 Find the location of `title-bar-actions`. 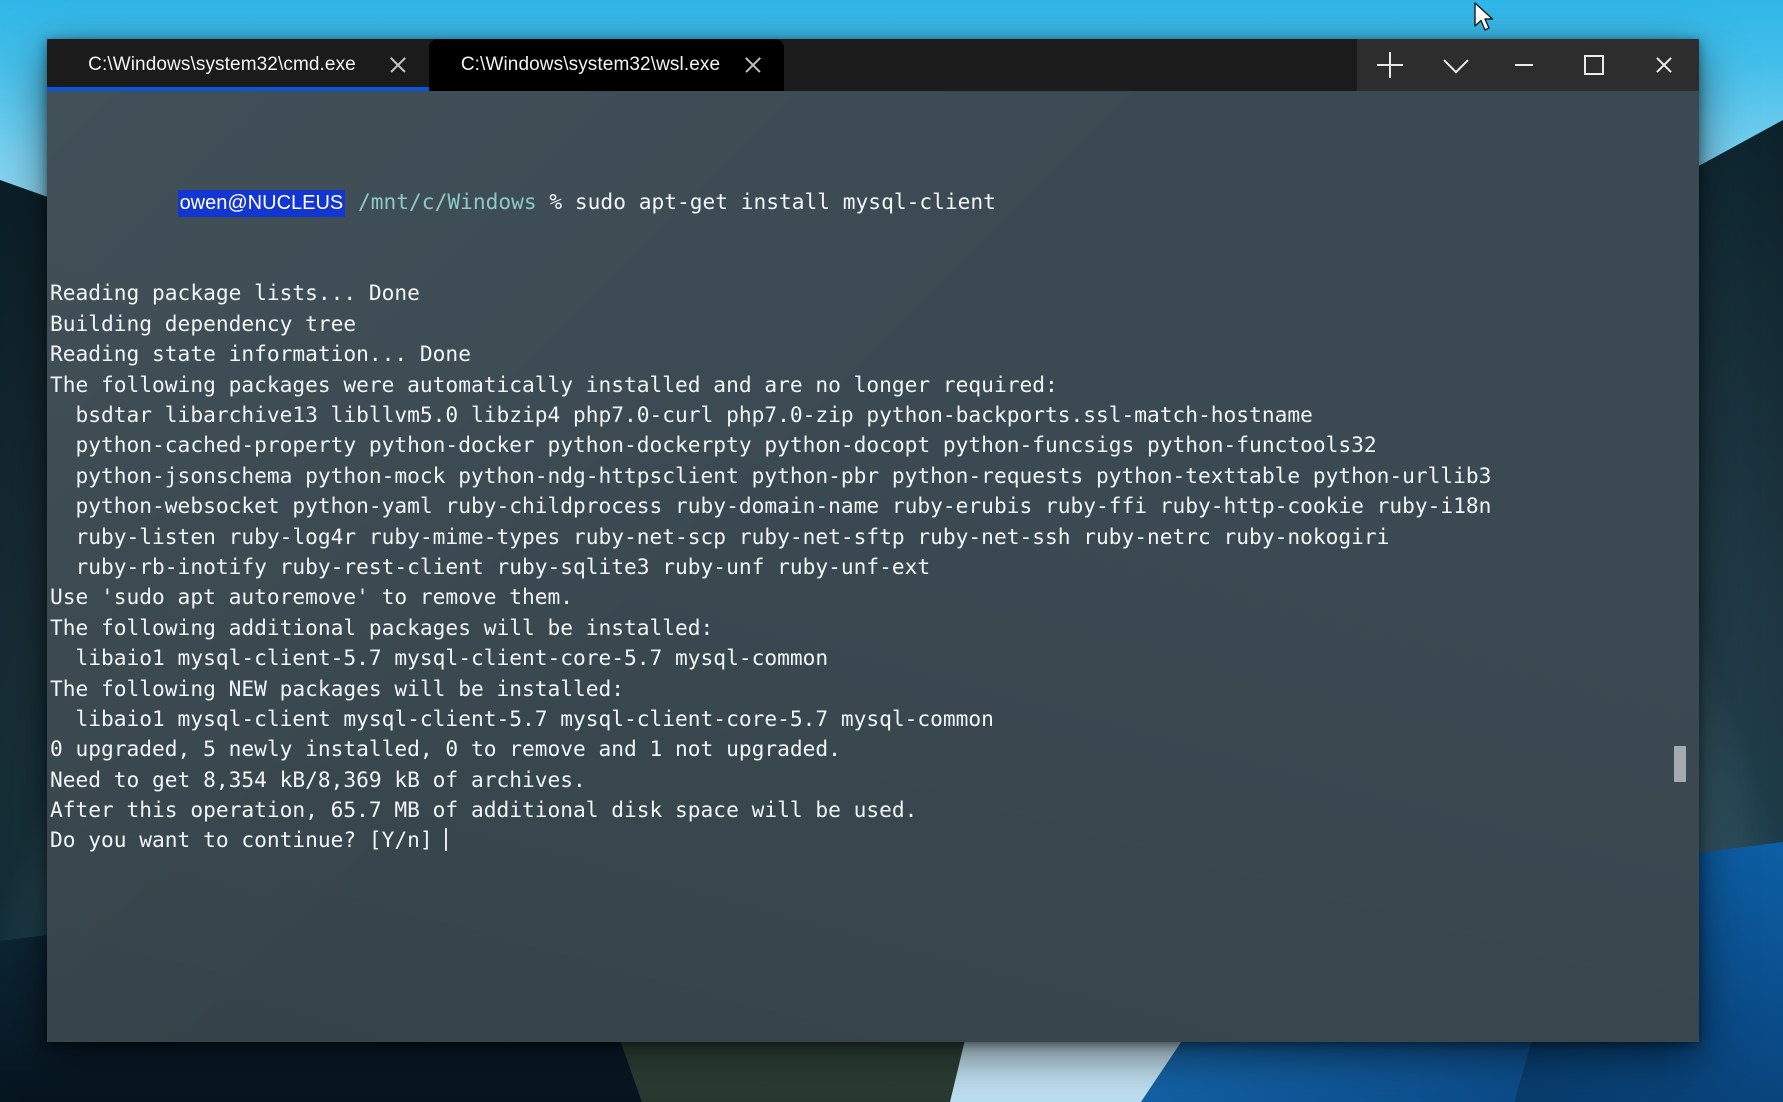

title-bar-actions is located at coordinates (1423, 65).